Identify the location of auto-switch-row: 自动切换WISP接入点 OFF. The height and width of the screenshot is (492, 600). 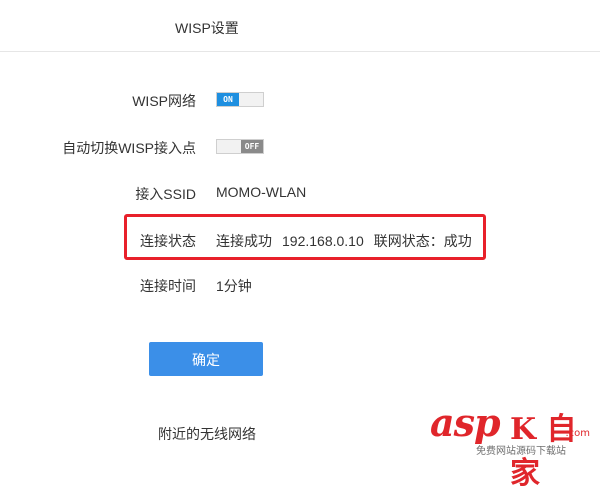
(300, 147).